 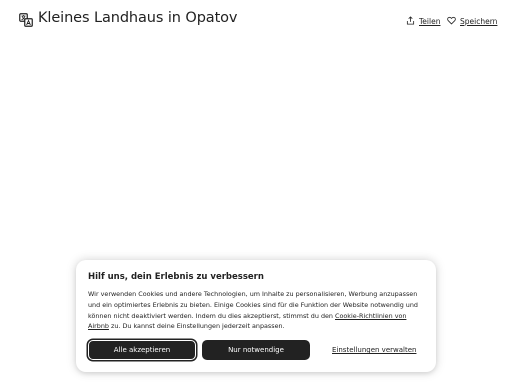 I want to click on manage-settings-link: Einstellungen verwalten, so click(x=374, y=350).